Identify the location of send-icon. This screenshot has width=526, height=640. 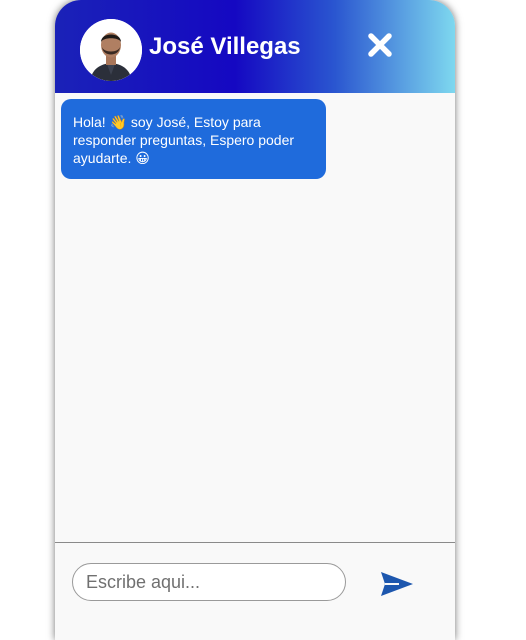
(397, 584).